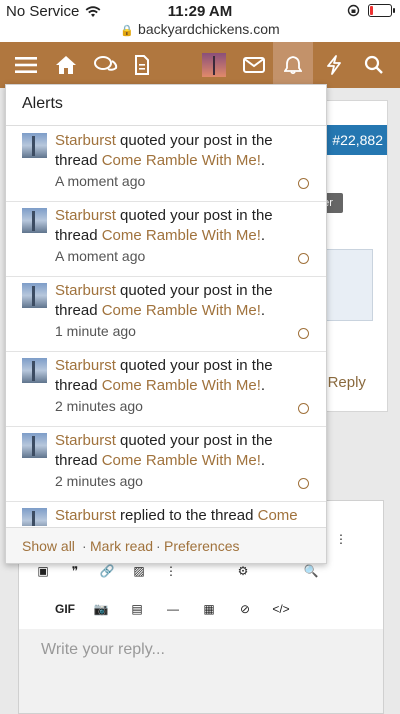 The width and height of the screenshot is (400, 714). Describe the element at coordinates (142, 65) in the screenshot. I see `document-icon` at that location.